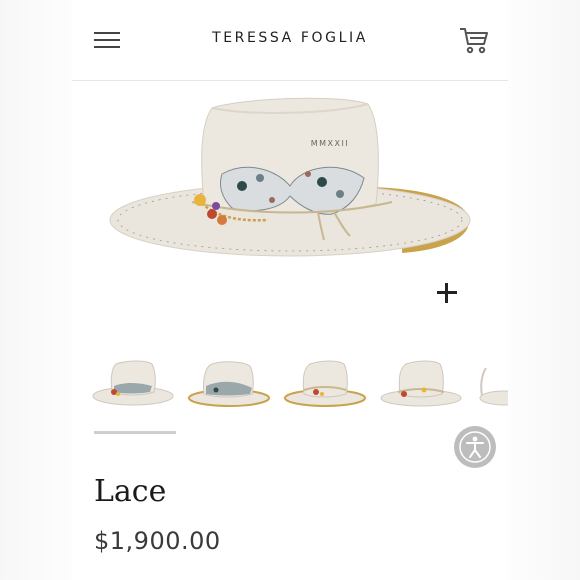  What do you see at coordinates (475, 447) in the screenshot?
I see `accessibility-icon` at bounding box center [475, 447].